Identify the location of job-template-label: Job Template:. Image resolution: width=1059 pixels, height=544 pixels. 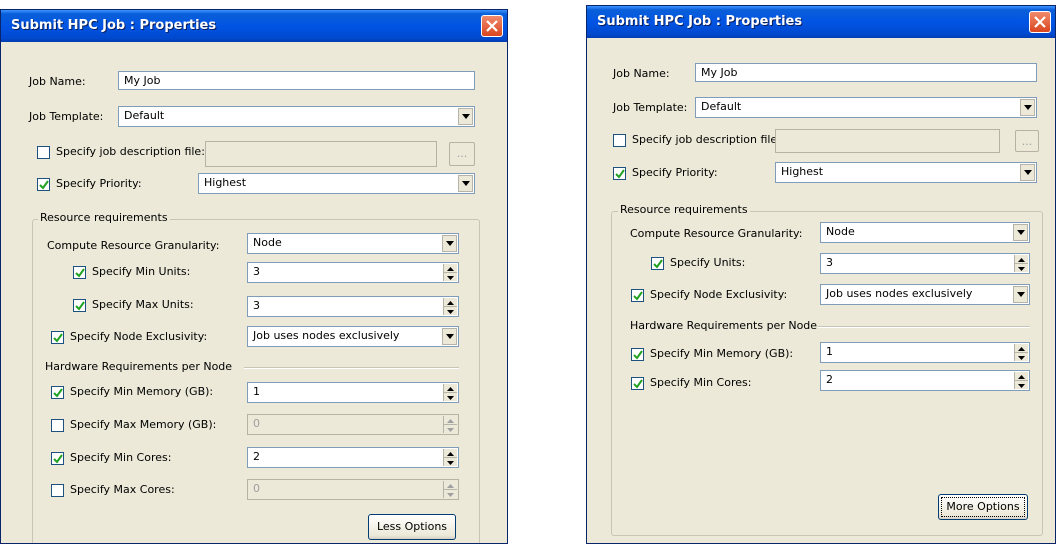
(66, 116).